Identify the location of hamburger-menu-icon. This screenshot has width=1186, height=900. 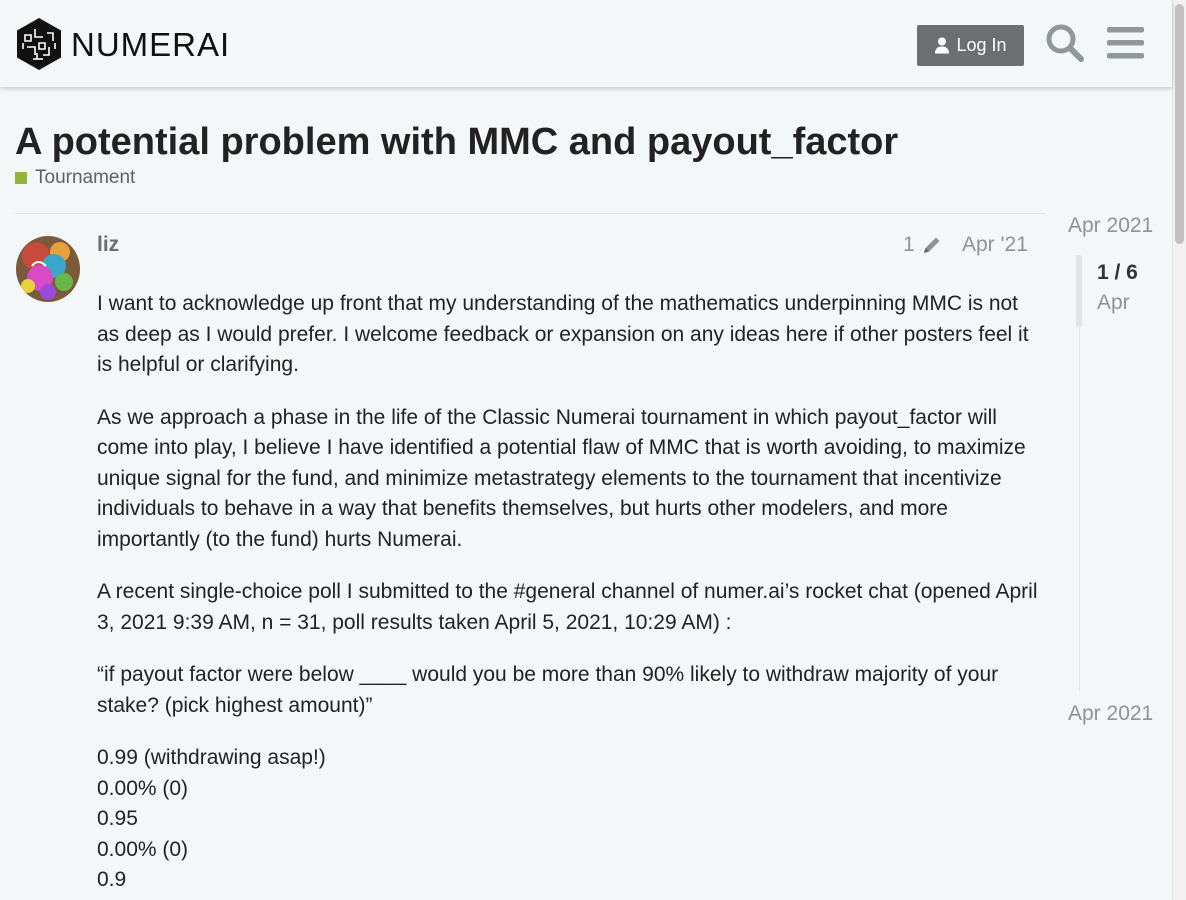
(1125, 43).